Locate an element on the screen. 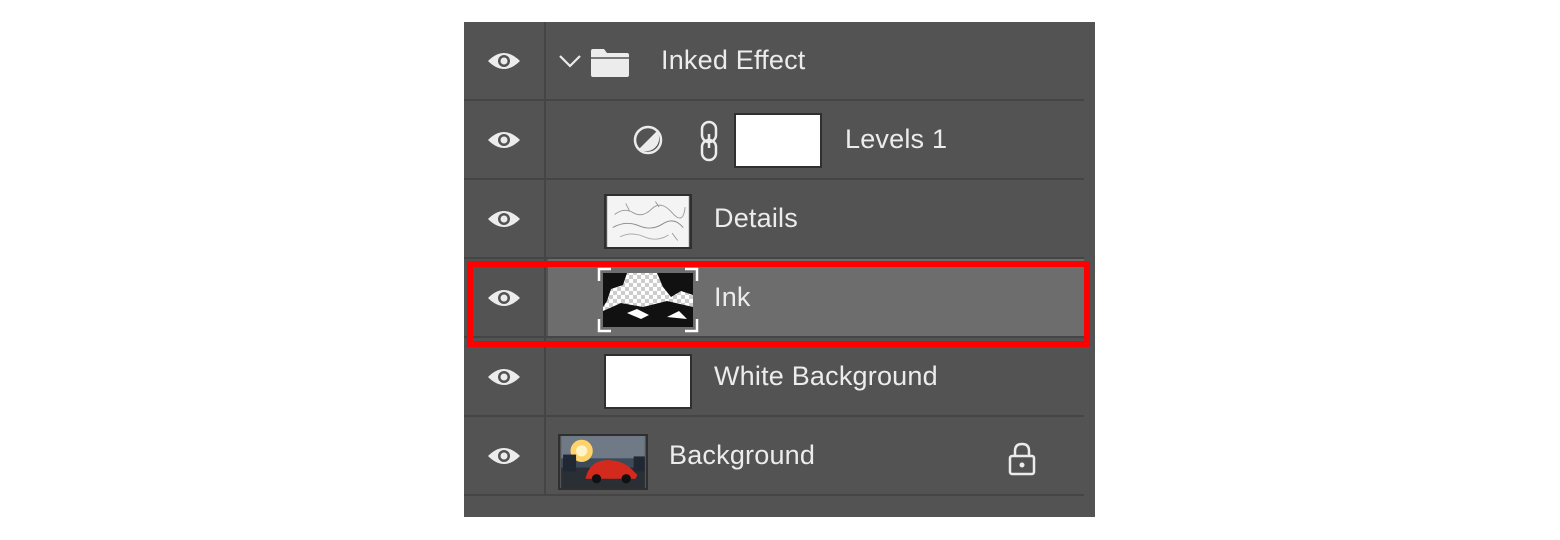  layer-row-levels-1: Levels 1 is located at coordinates (774, 140).